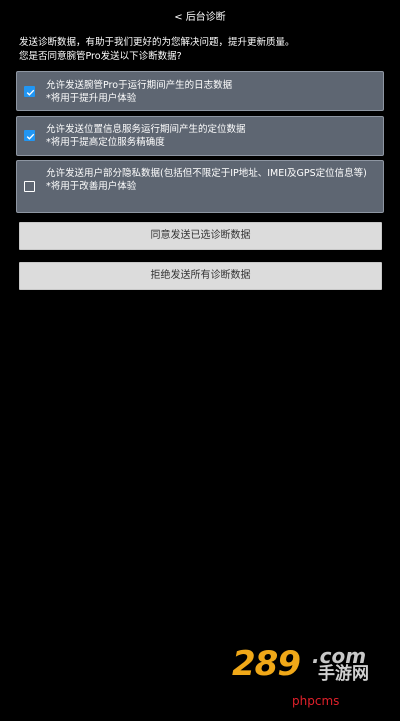 The height and width of the screenshot is (721, 400). Describe the element at coordinates (206, 173) in the screenshot. I see `option-title: 允许发送用户部分隐私数据(包括但不限定于IP地址、IMEI及GPS定位信息等)` at that location.